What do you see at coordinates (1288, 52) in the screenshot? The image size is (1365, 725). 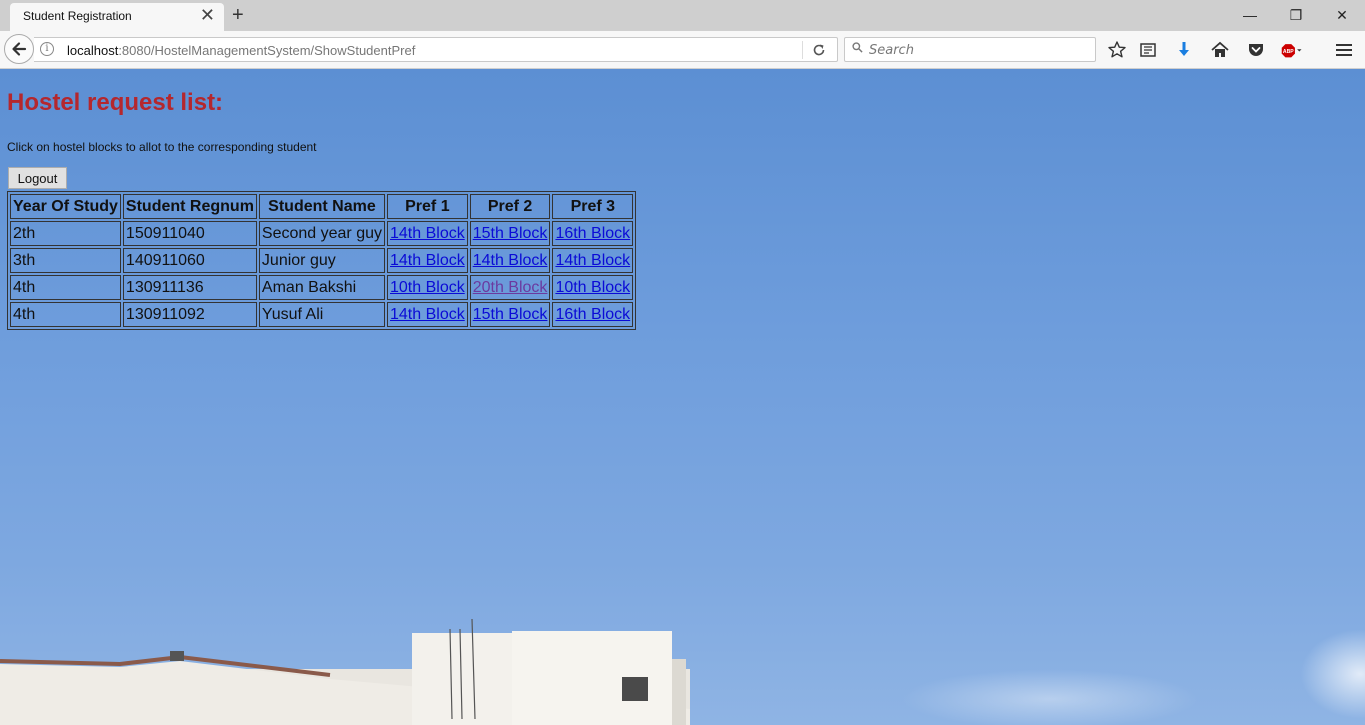 I see `svg-text: ABP` at bounding box center [1288, 52].